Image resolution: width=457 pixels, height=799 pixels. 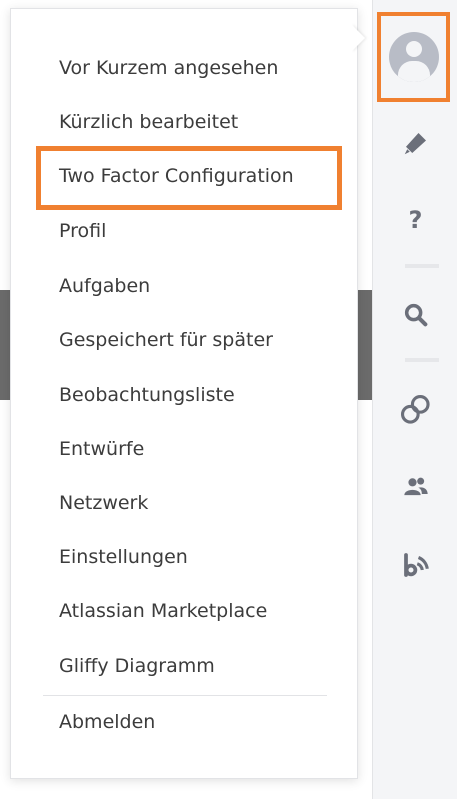 What do you see at coordinates (104, 286) in the screenshot?
I see `menu-item-tasks: Aufgaben` at bounding box center [104, 286].